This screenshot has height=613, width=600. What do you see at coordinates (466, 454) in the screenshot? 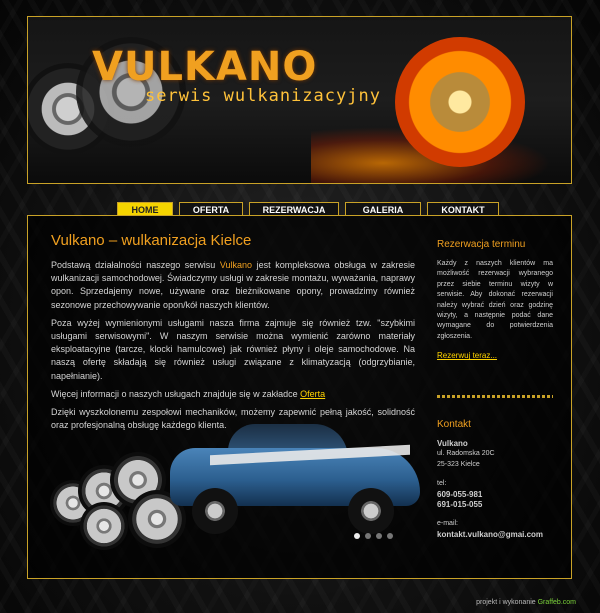
I see `address-street: ul. Radomska 20C` at bounding box center [466, 454].